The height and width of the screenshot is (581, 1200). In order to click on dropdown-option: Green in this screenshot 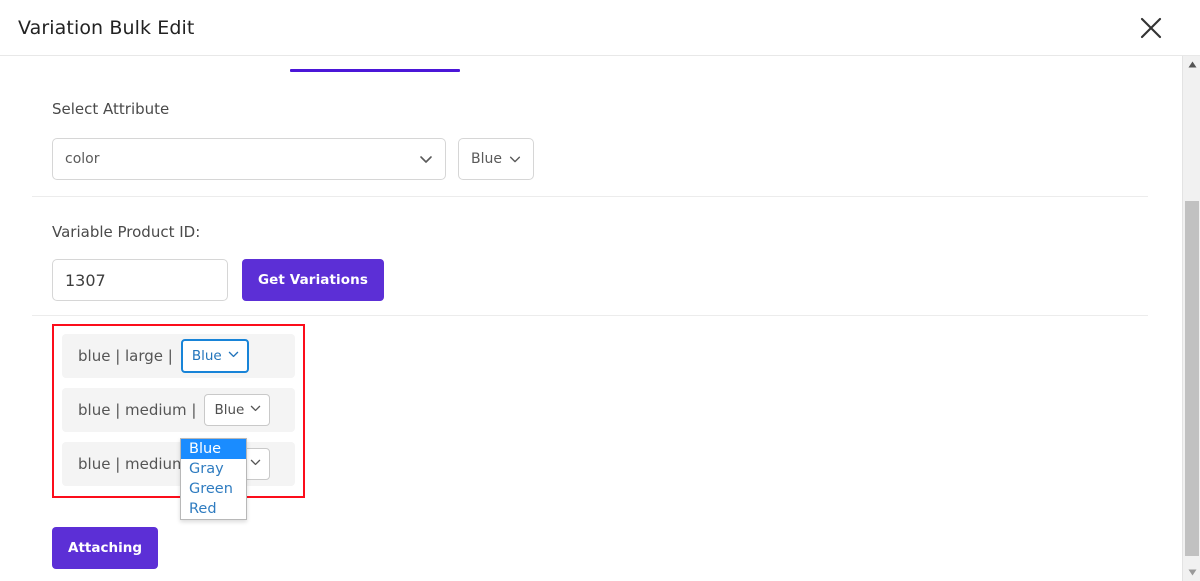, I will do `click(213, 489)`.